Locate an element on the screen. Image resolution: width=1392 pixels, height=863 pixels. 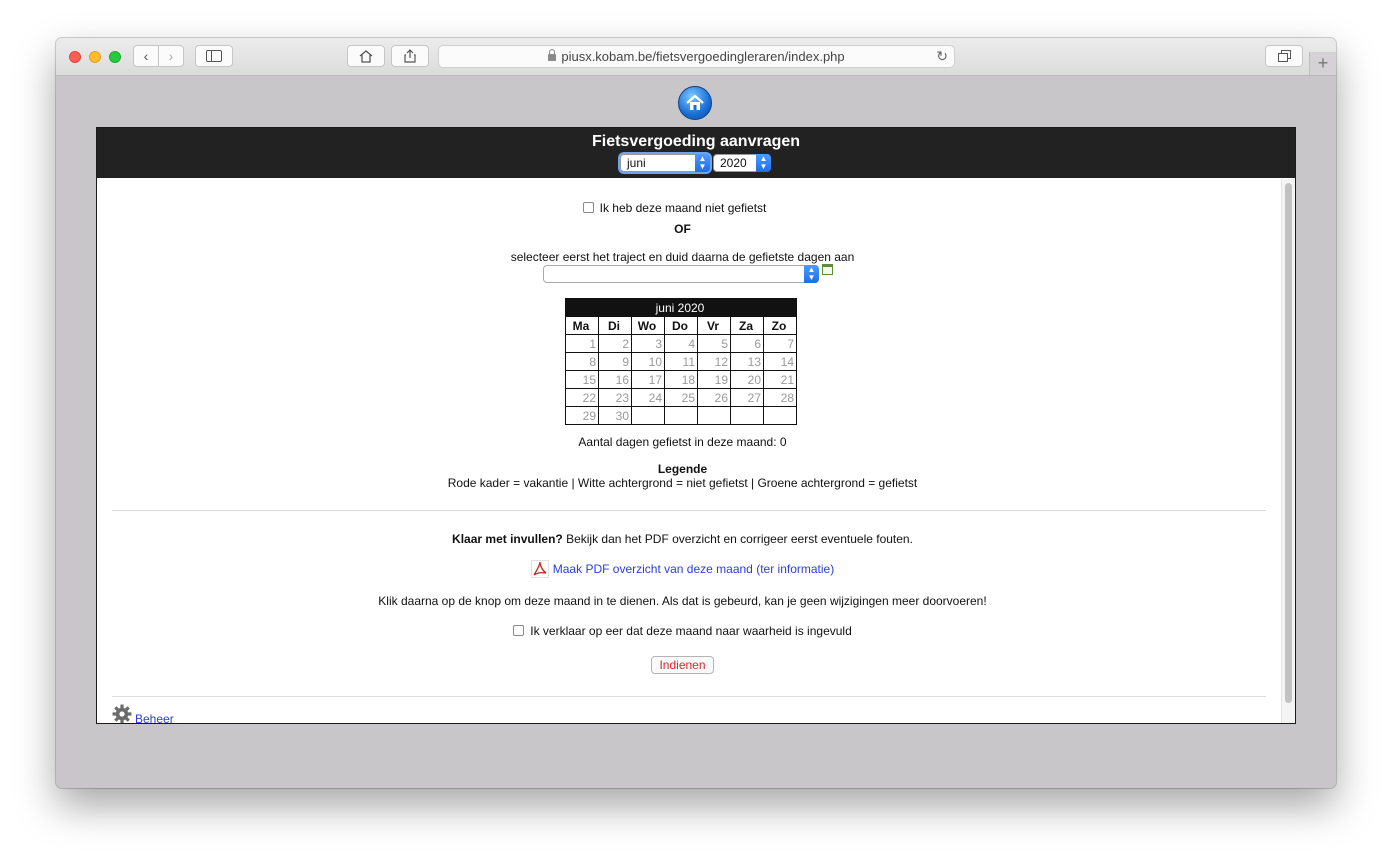
house-glyph-icon is located at coordinates (695, 102).